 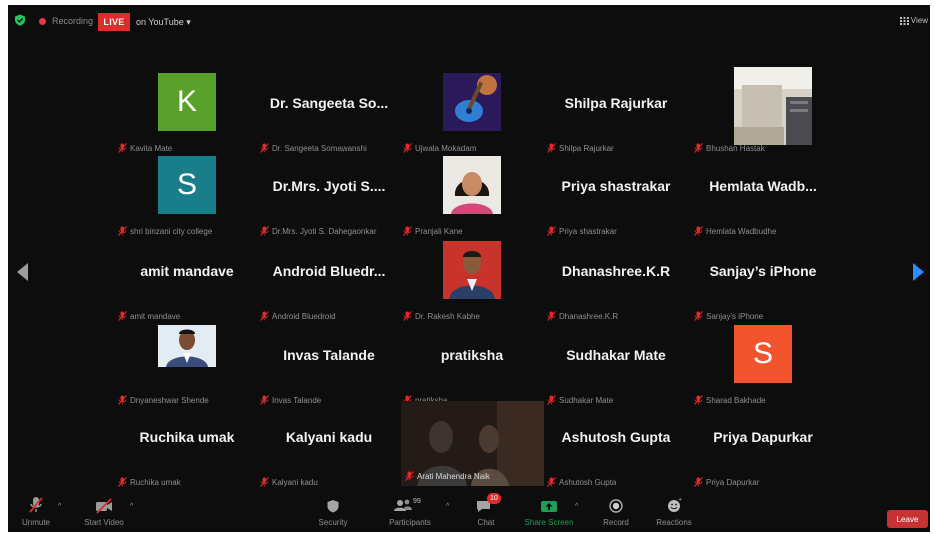 What do you see at coordinates (114, 22) in the screenshot?
I see `live-badge: LIVE` at bounding box center [114, 22].